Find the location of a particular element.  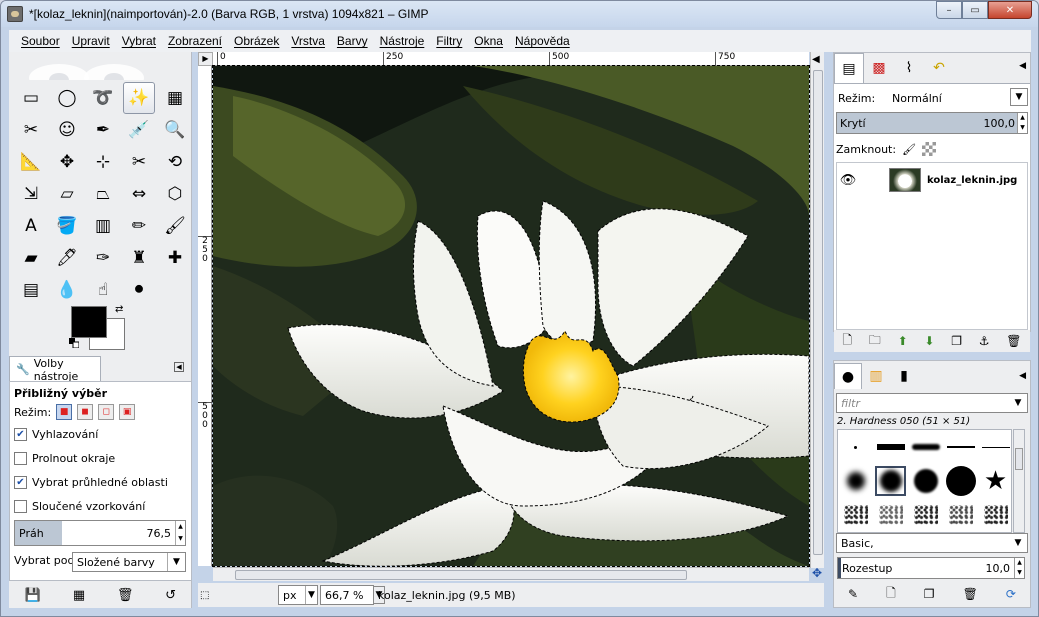

antialias-checkbox: ✔ is located at coordinates (20, 434).